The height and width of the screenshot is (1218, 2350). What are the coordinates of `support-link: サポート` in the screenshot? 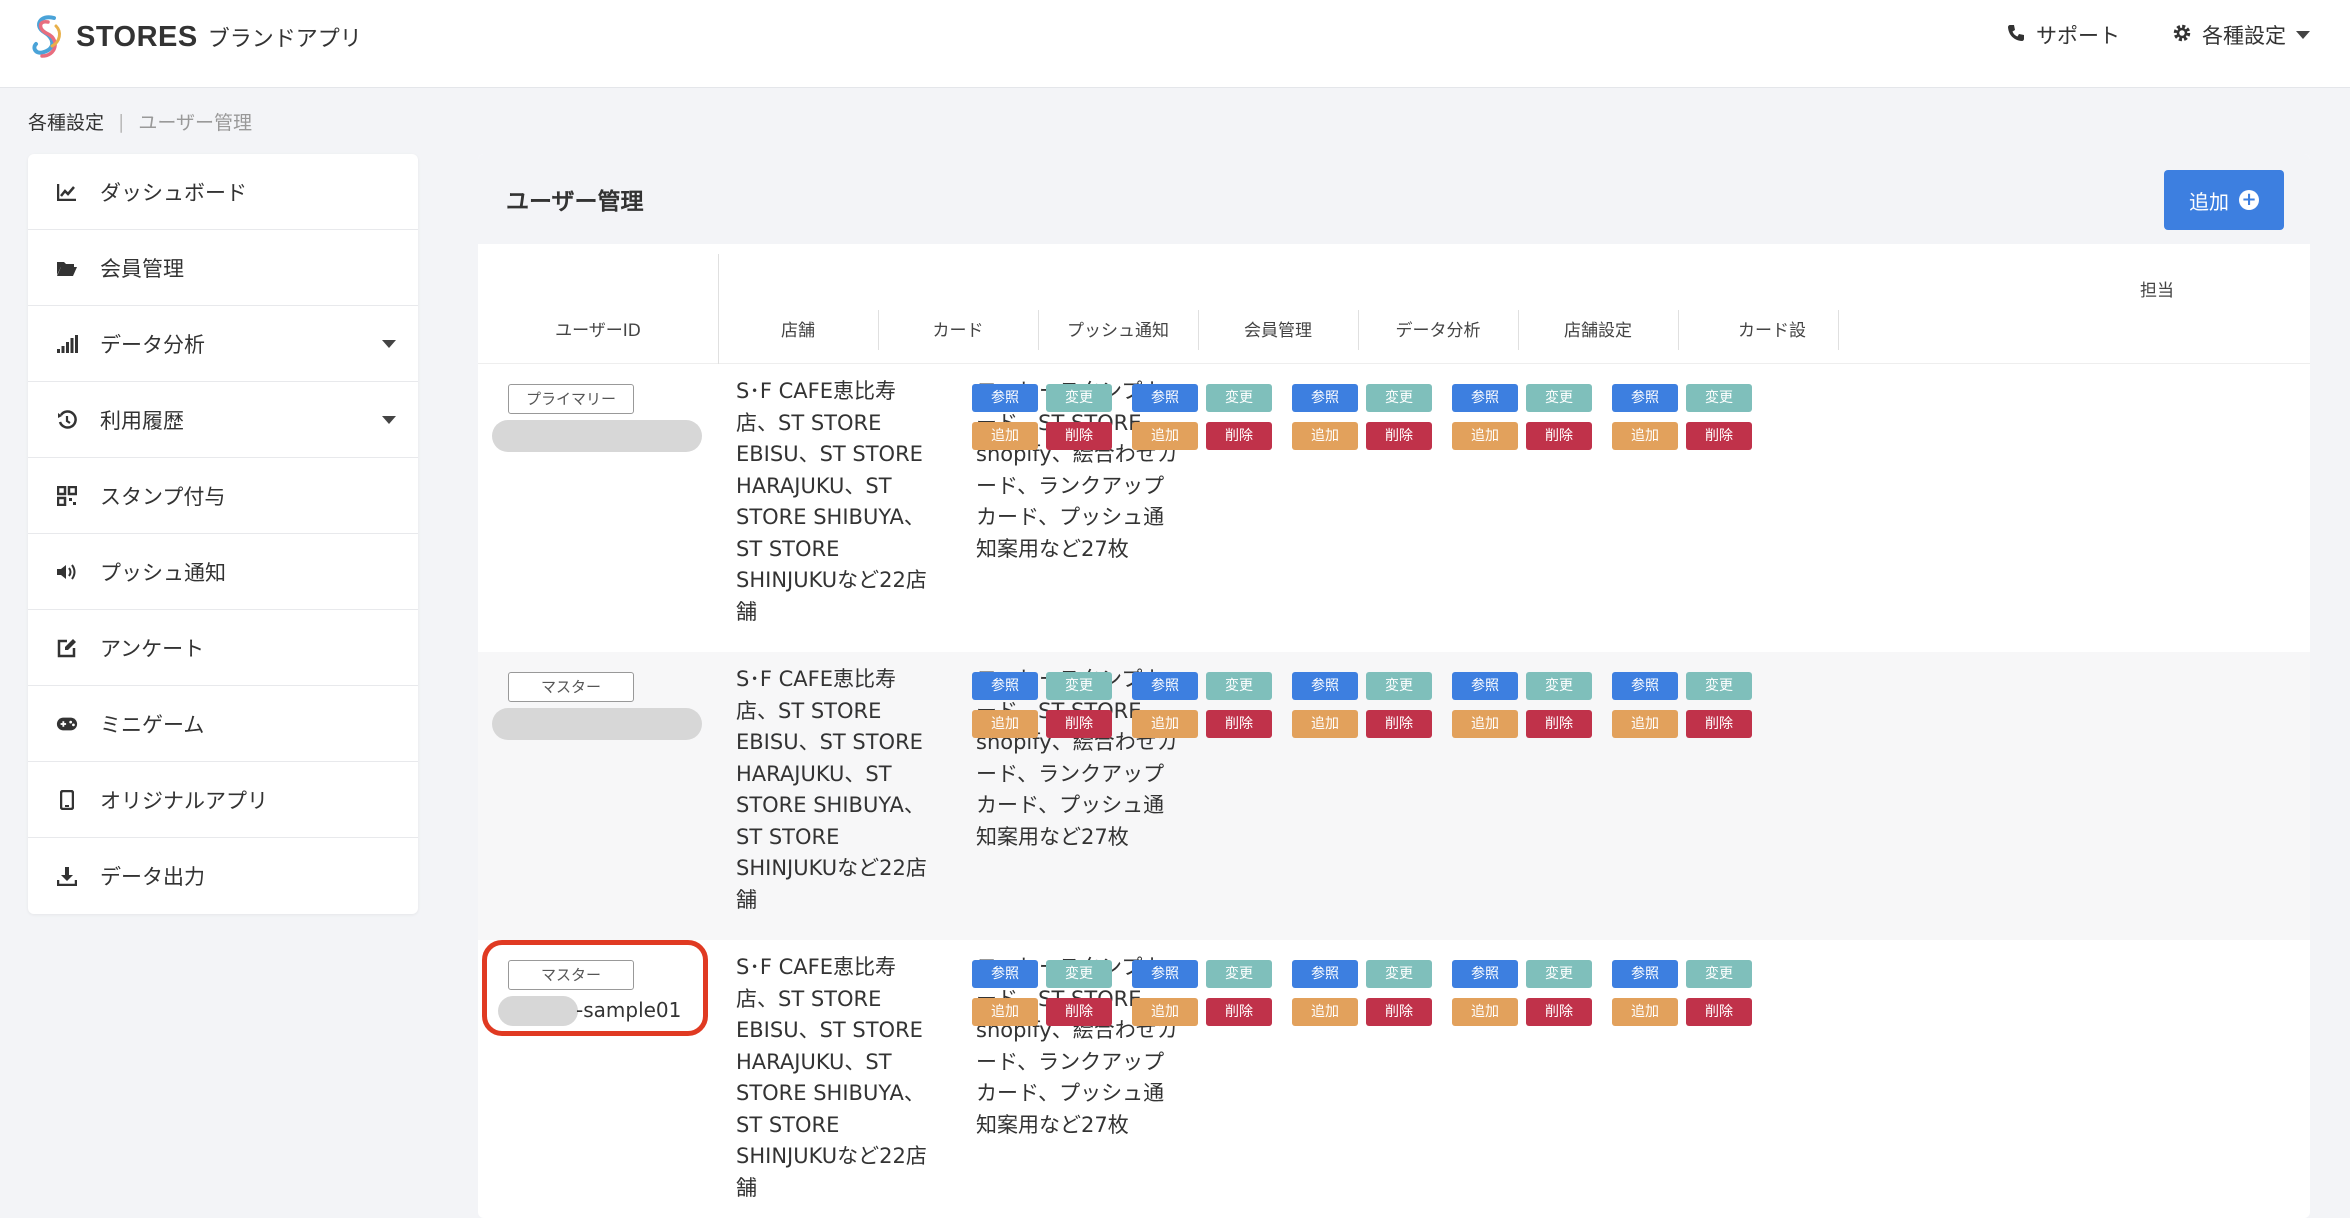 It's located at (2063, 35).